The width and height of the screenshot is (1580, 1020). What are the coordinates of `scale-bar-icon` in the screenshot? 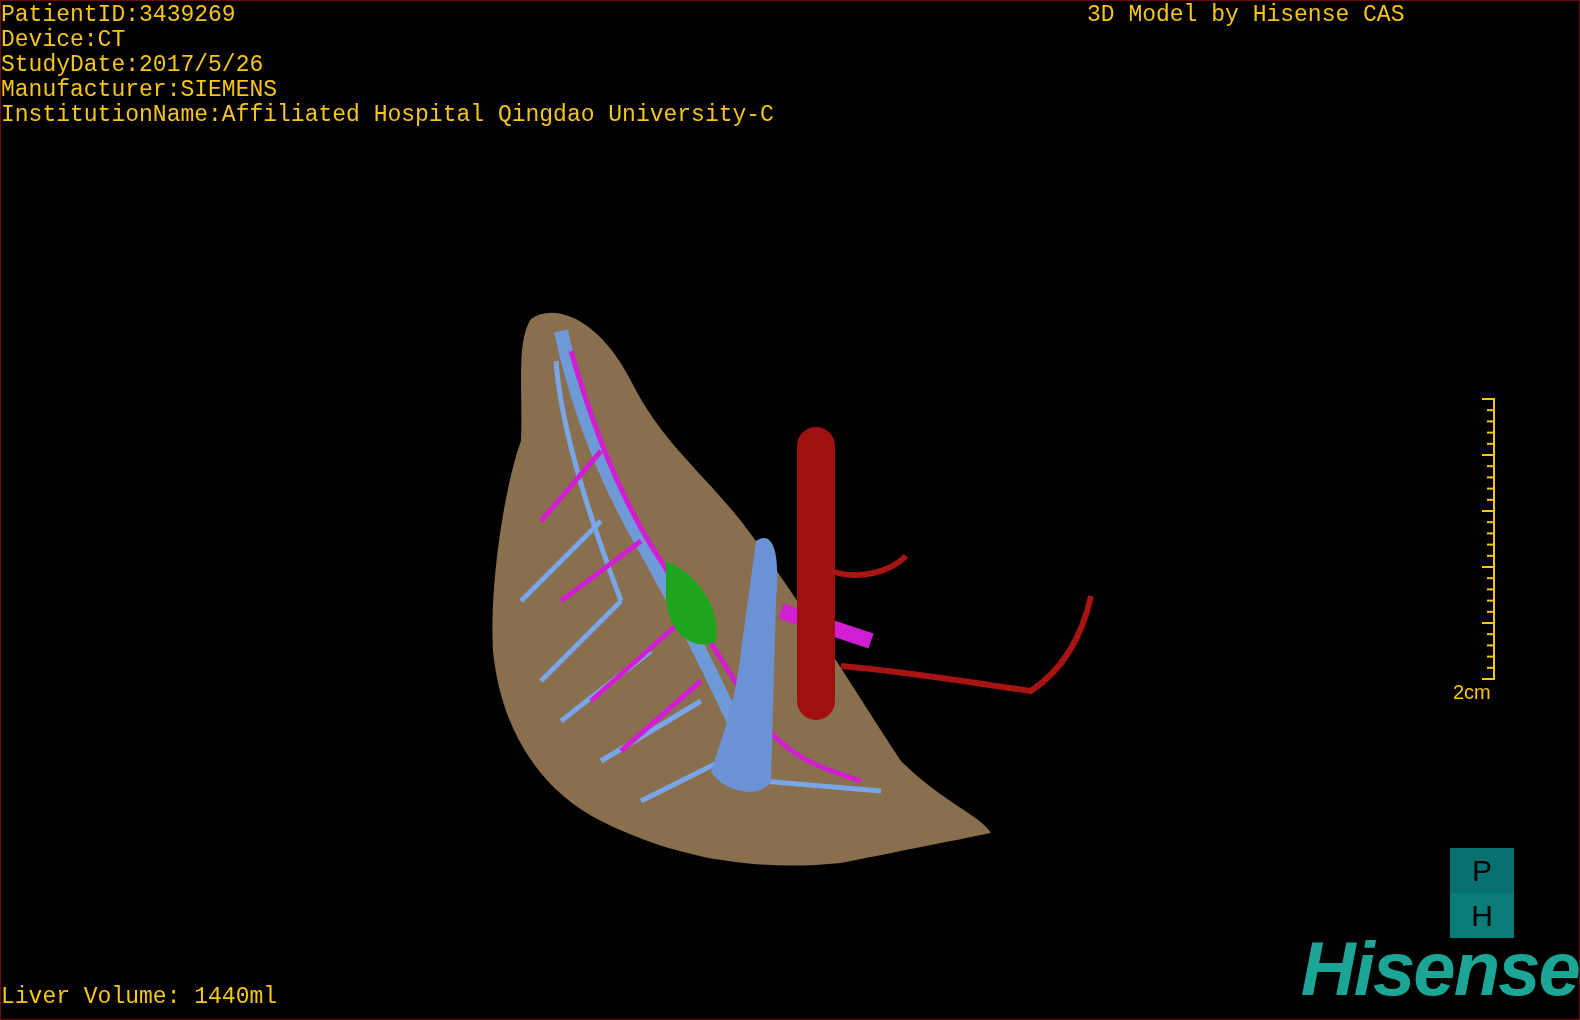 It's located at (1489, 539).